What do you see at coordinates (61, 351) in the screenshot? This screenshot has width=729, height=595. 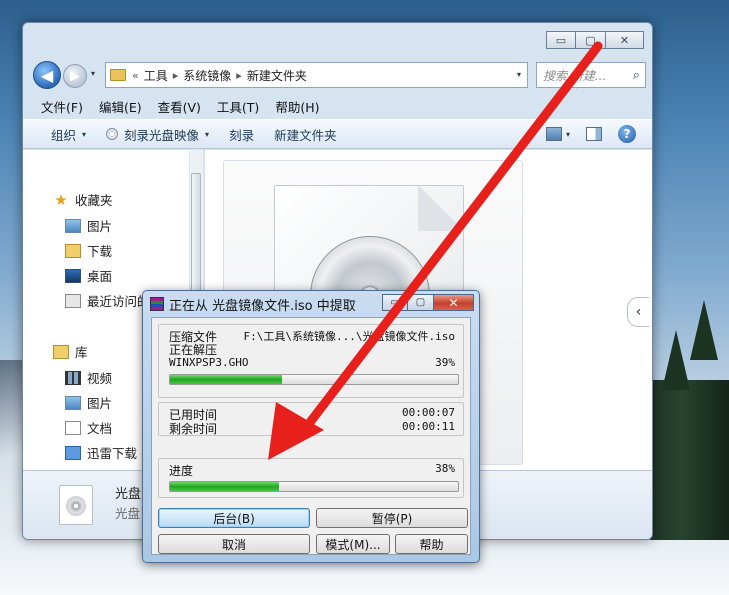 I see `library-icon` at bounding box center [61, 351].